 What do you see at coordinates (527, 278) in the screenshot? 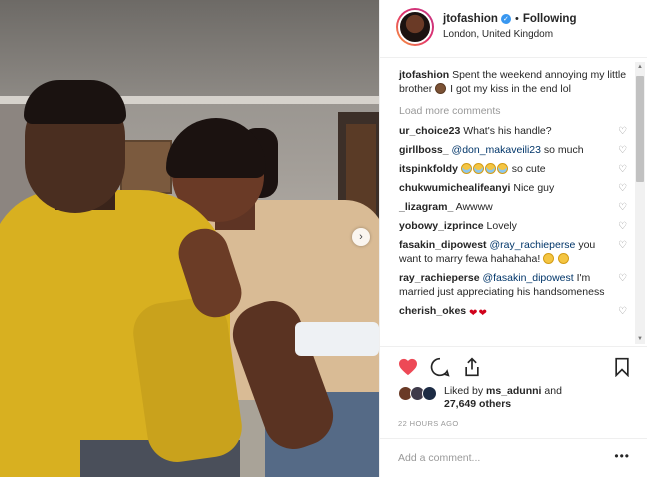
I see `comment-mention: @fasakin_dipowest` at bounding box center [527, 278].